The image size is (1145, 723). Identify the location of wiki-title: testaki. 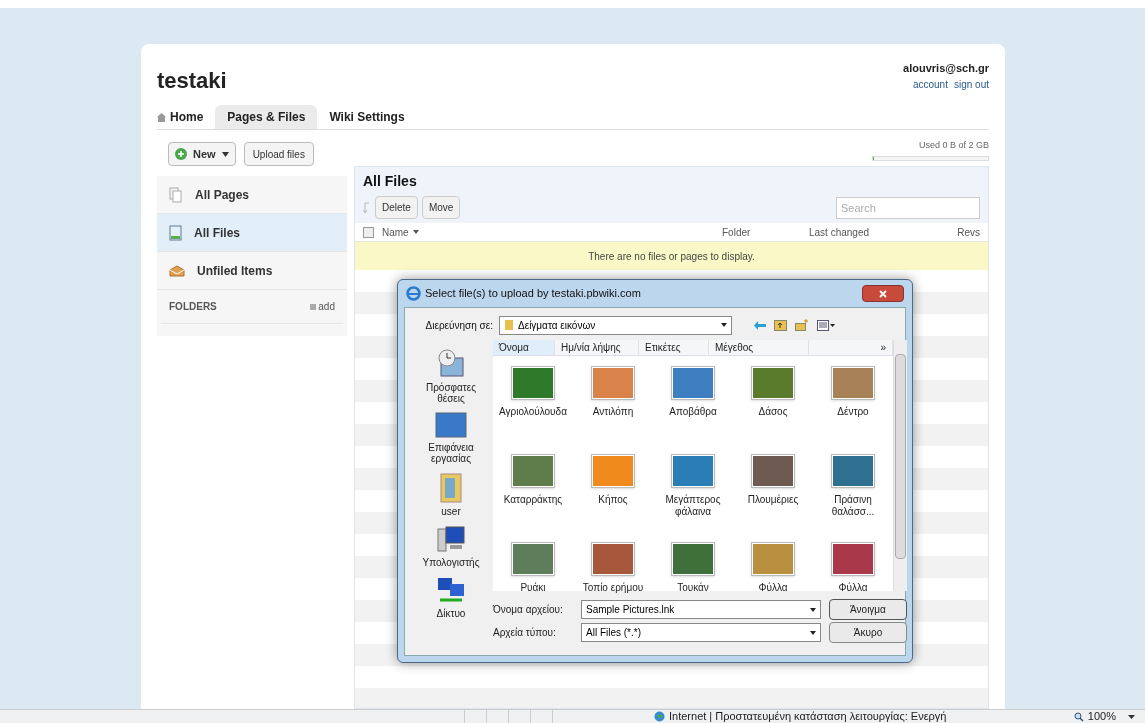
(192, 81).